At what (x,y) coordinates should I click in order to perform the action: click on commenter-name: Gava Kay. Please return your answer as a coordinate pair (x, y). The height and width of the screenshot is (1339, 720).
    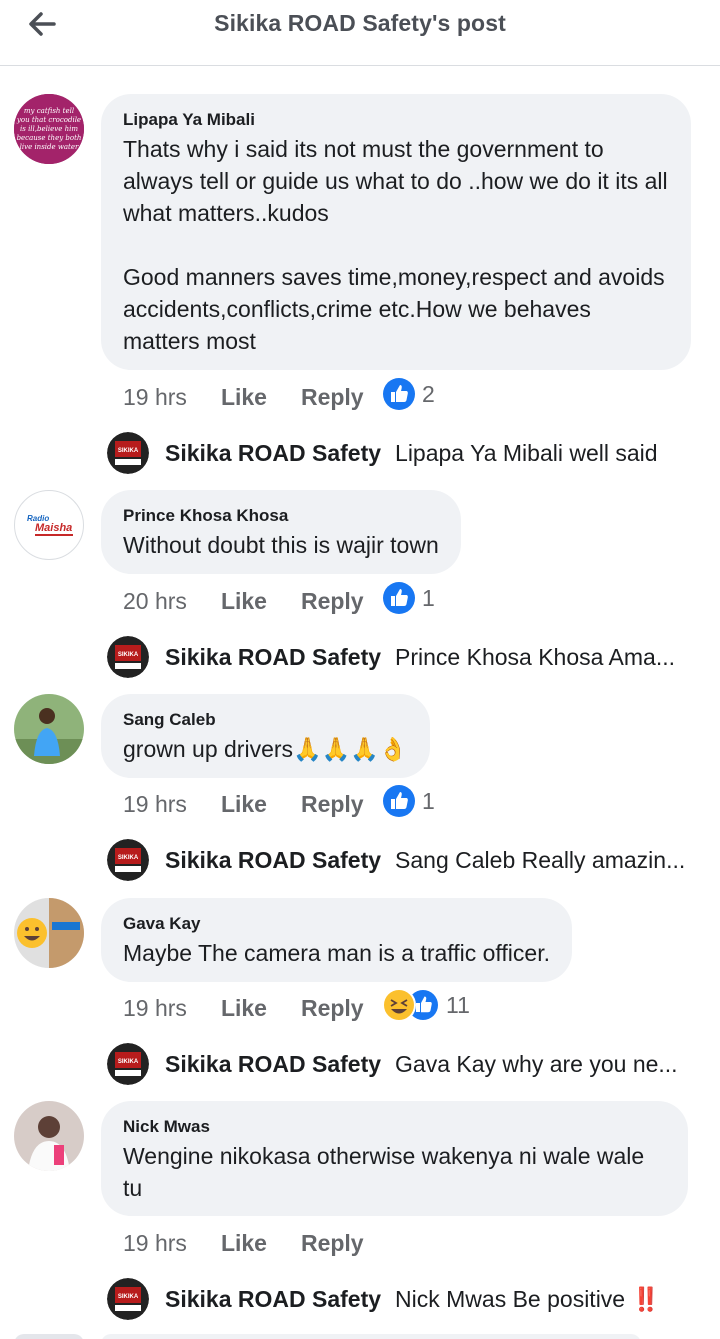
    Looking at the image, I should click on (336, 924).